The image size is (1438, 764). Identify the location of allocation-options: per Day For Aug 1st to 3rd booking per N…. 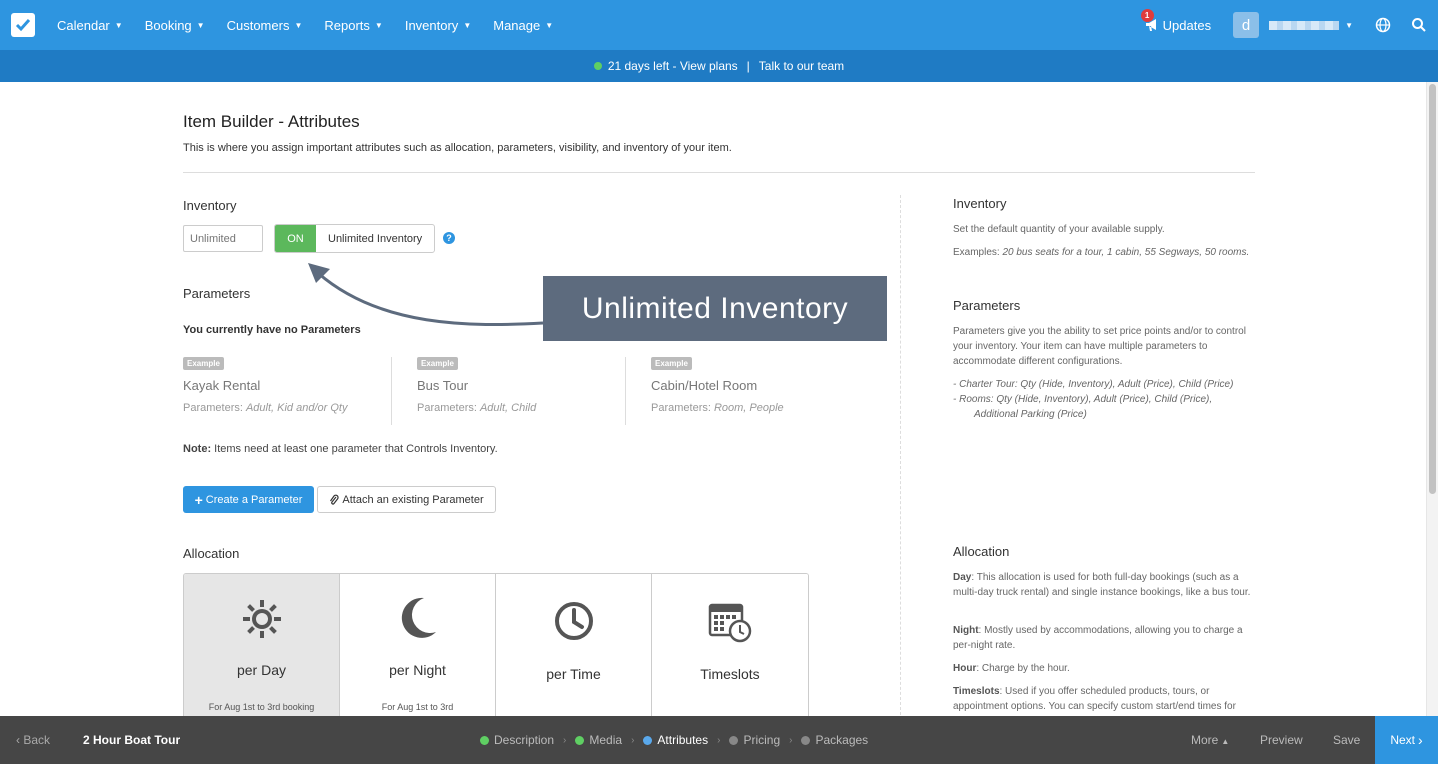
(496, 644).